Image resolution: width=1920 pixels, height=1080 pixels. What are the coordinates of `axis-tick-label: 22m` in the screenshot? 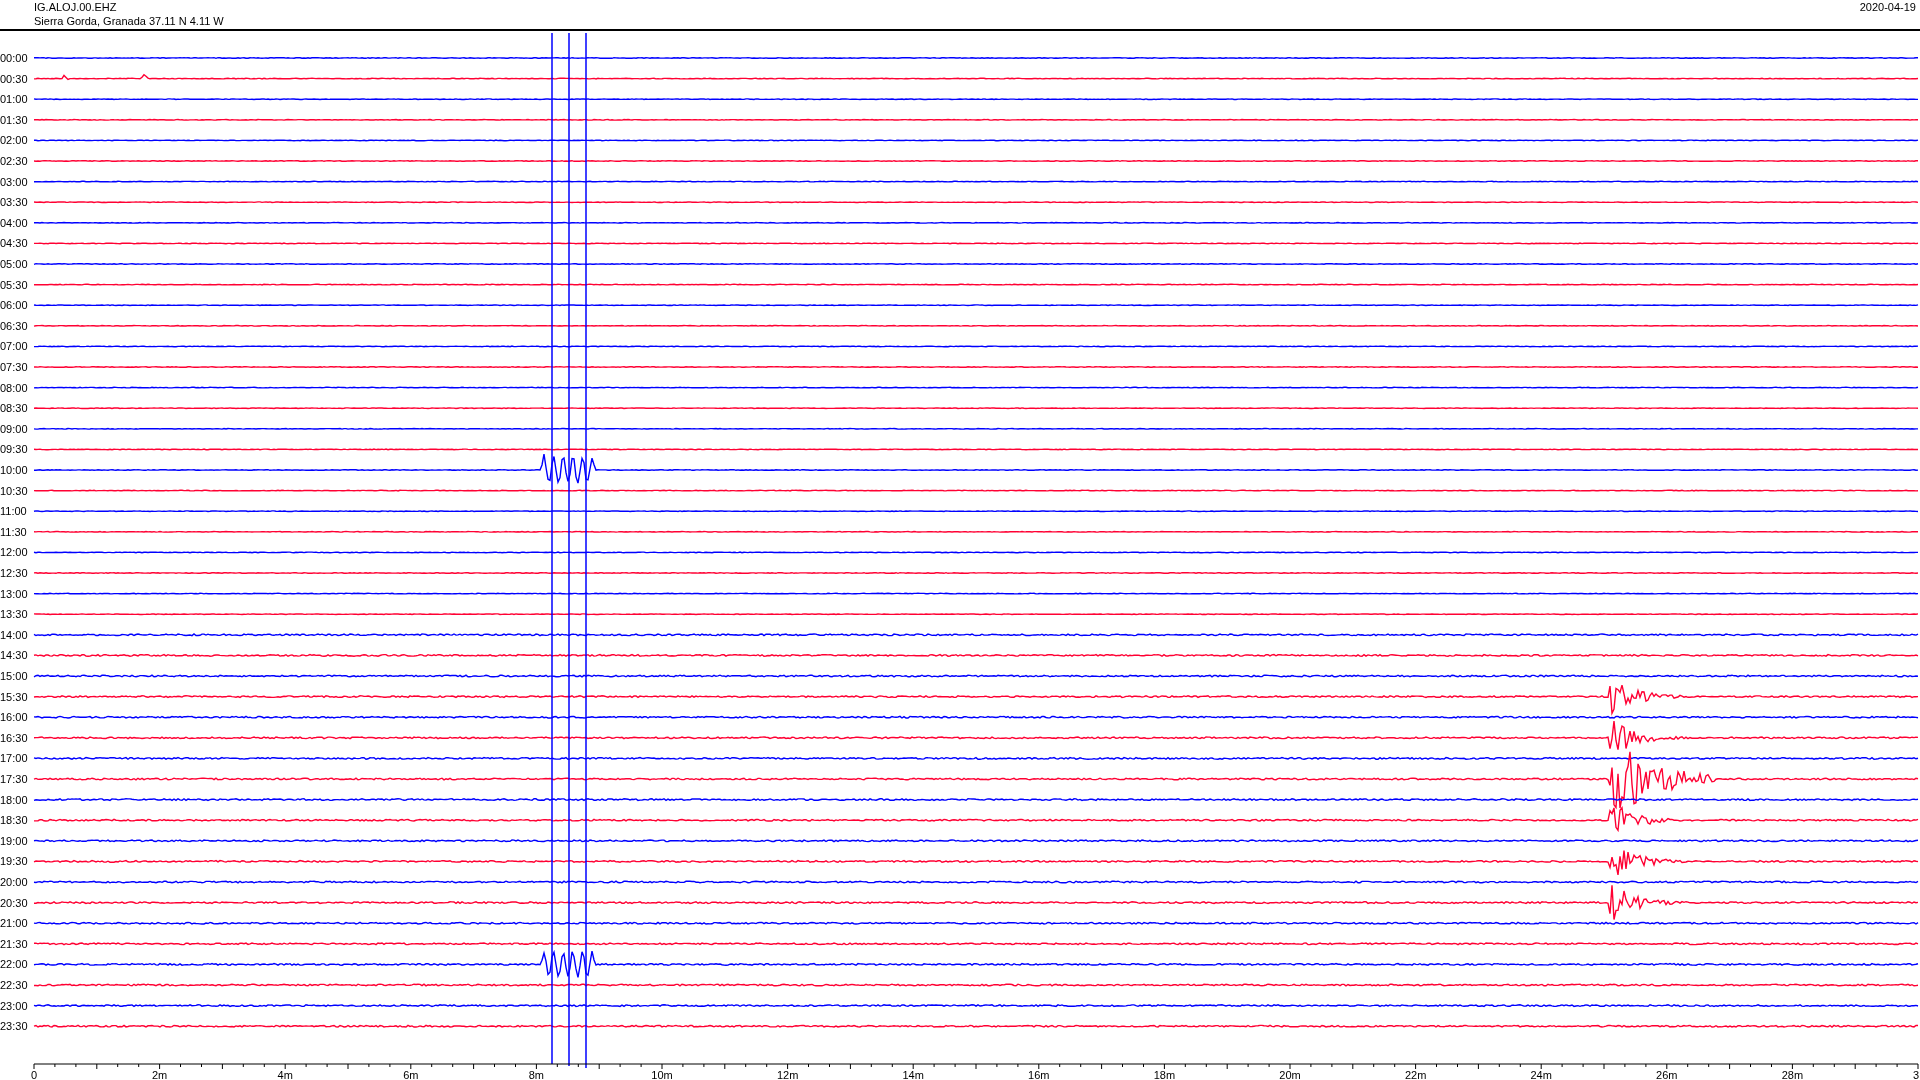 It's located at (1415, 1074).